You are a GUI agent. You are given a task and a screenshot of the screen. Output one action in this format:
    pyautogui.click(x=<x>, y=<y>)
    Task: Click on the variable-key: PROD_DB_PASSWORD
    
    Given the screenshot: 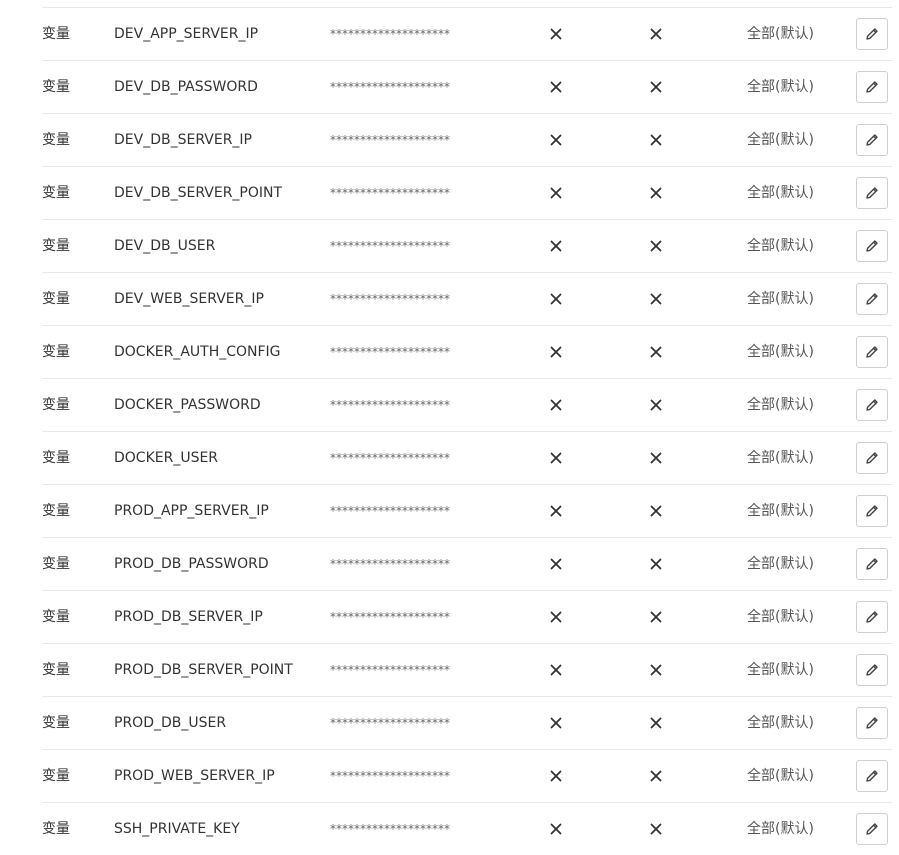 What is the action you would take?
    pyautogui.click(x=191, y=564)
    